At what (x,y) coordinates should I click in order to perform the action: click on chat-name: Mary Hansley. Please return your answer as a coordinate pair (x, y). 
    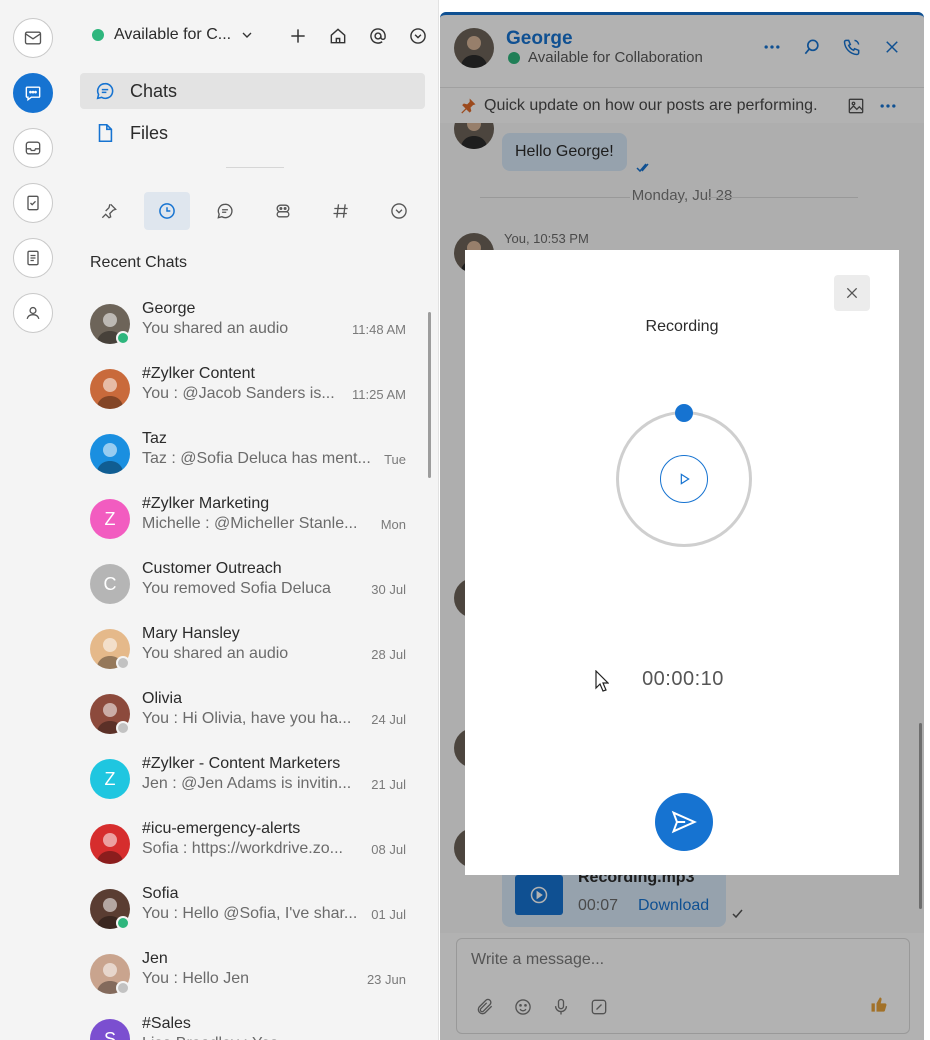
    Looking at the image, I should click on (191, 633).